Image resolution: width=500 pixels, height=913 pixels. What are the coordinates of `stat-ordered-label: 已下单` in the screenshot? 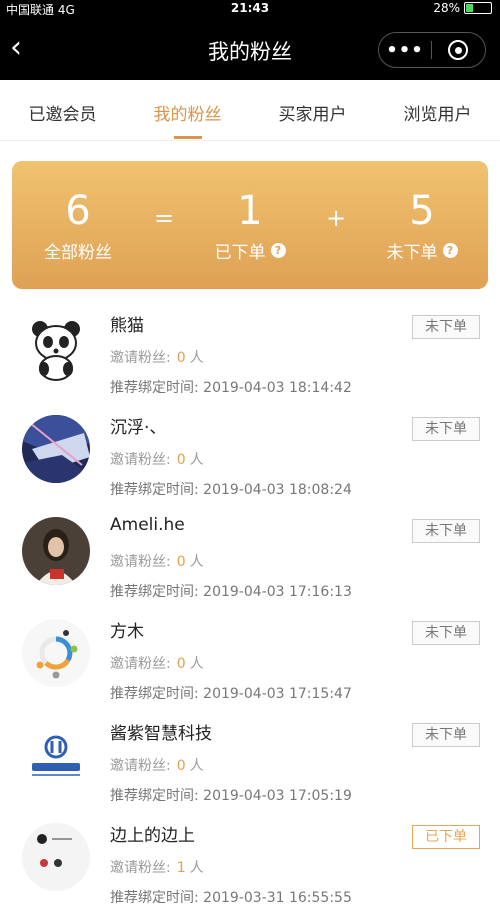 It's located at (240, 252).